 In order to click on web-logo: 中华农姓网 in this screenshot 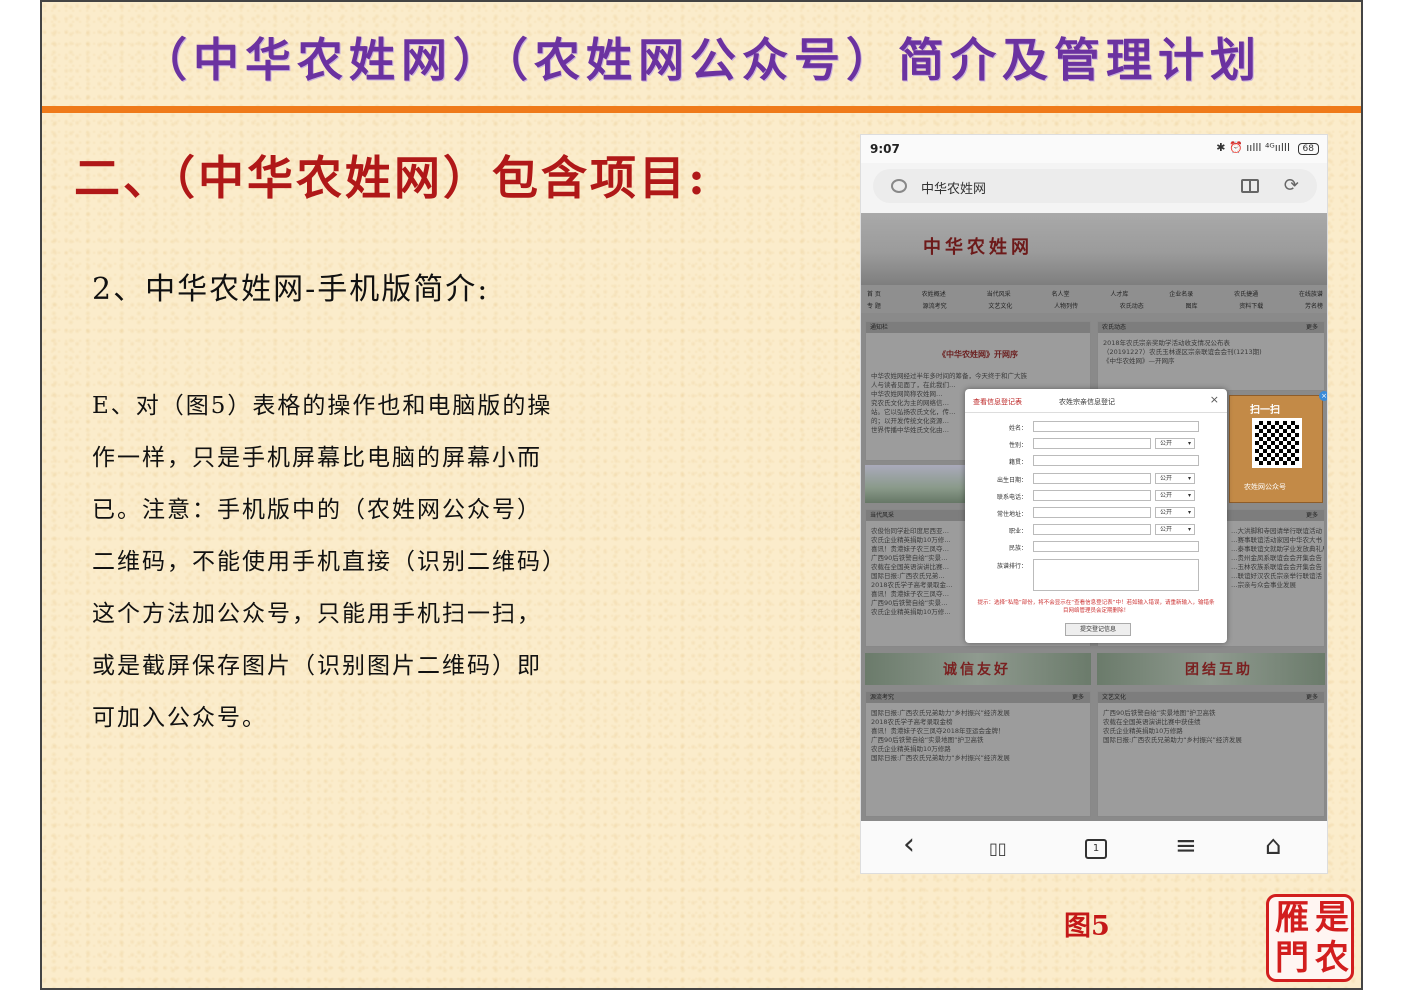, I will do `click(978, 247)`.